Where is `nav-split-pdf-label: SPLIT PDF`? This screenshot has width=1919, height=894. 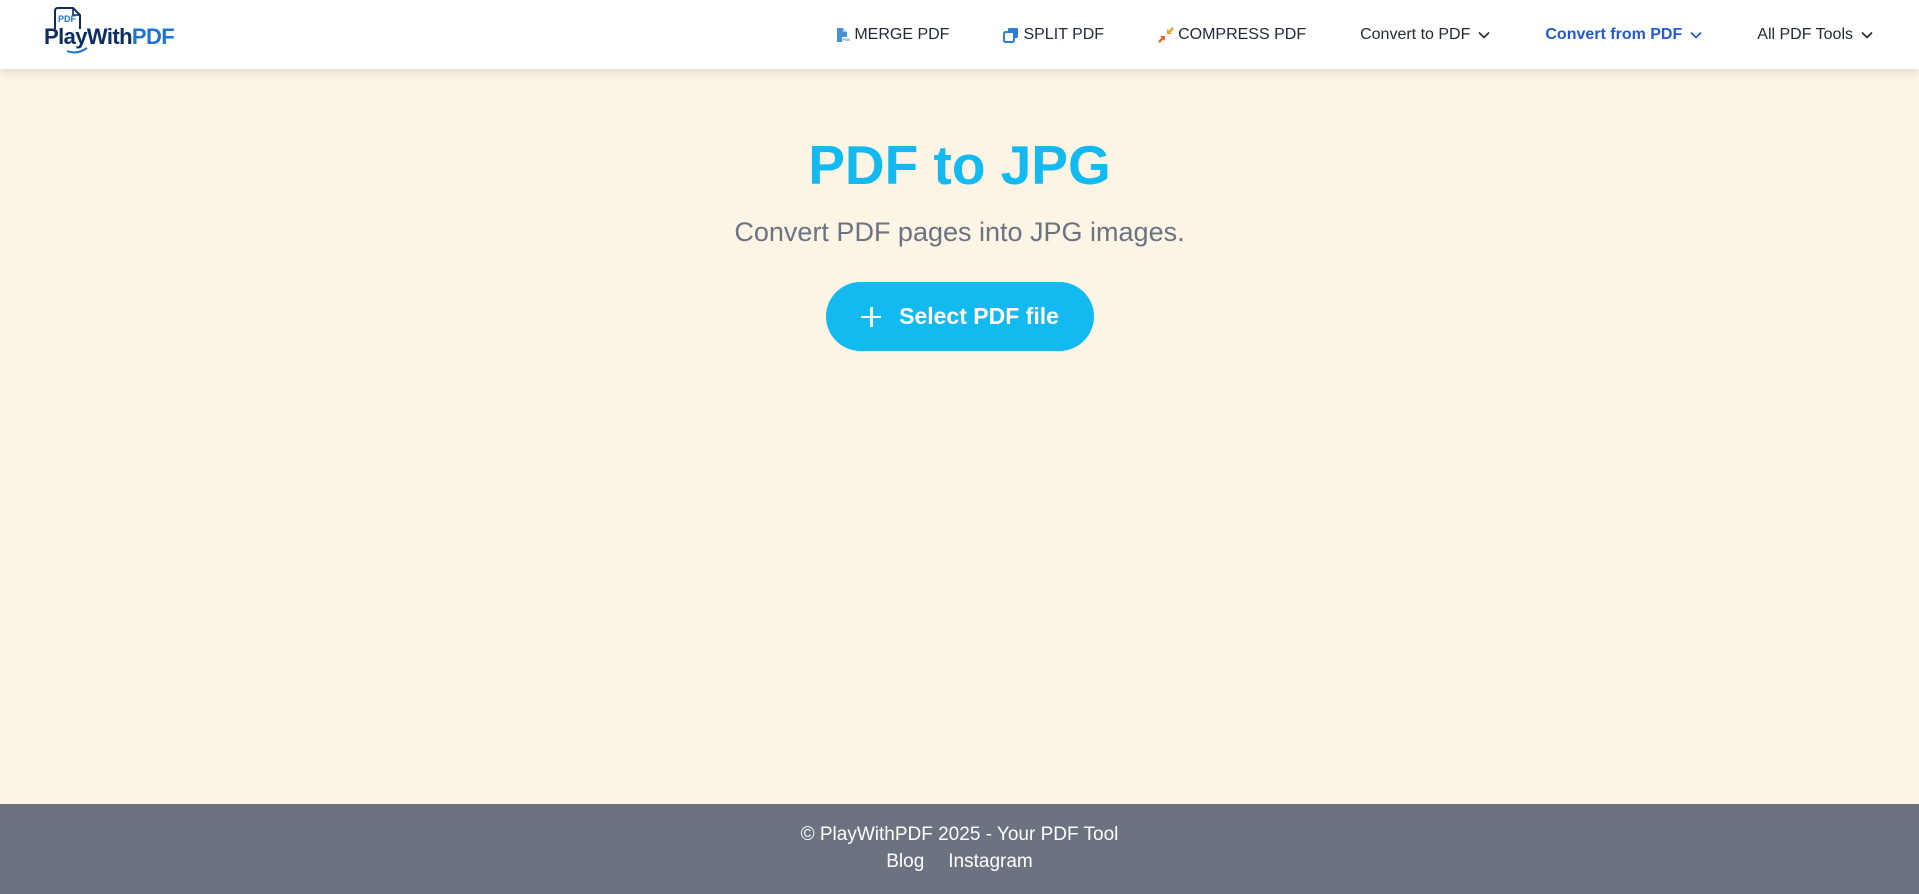
nav-split-pdf-label: SPLIT PDF is located at coordinates (1064, 34).